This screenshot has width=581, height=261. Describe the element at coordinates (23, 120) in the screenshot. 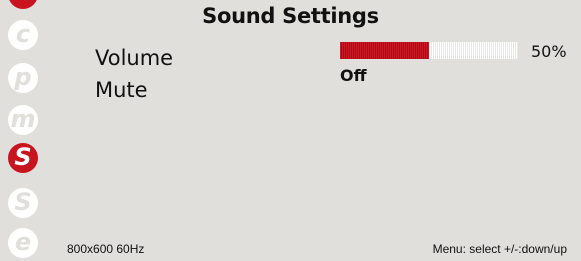

I see `letter-m-icon: m` at that location.